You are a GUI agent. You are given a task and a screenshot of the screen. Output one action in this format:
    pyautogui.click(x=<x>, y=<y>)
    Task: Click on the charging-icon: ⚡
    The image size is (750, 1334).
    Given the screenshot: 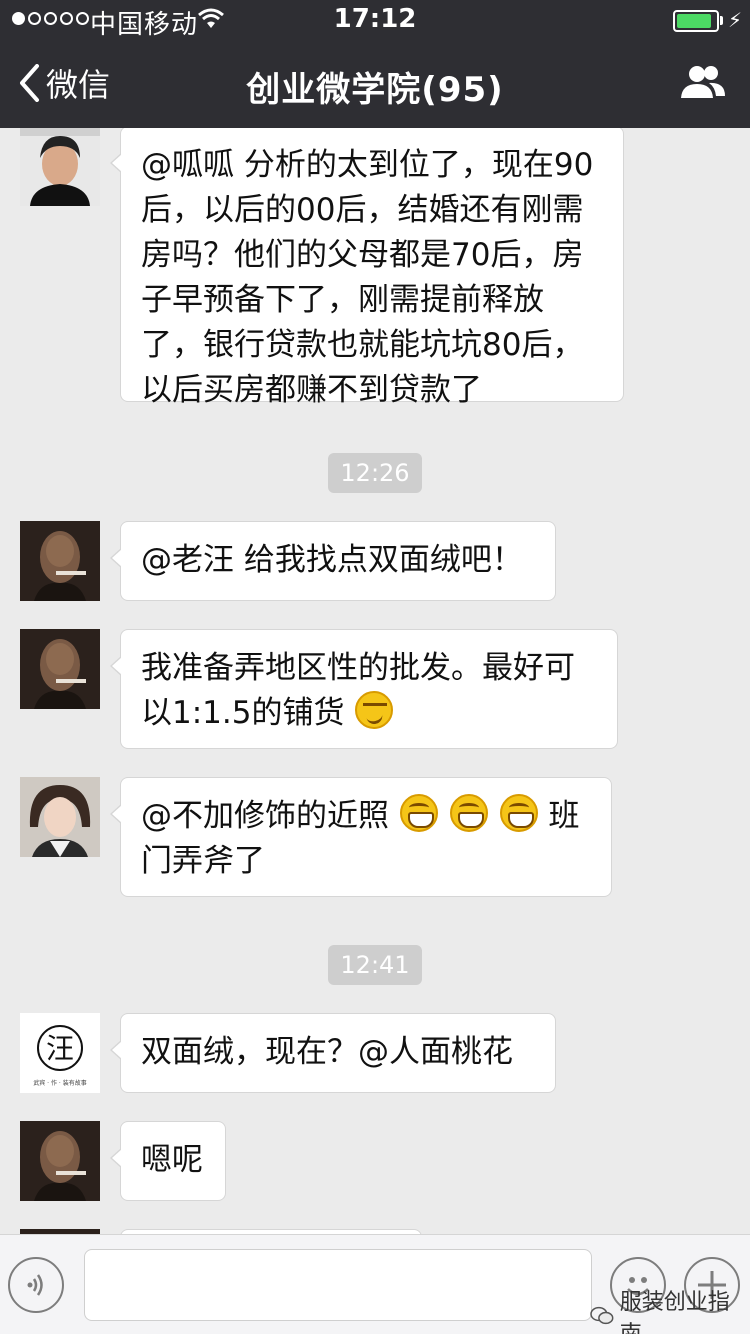 What is the action you would take?
    pyautogui.click(x=735, y=20)
    